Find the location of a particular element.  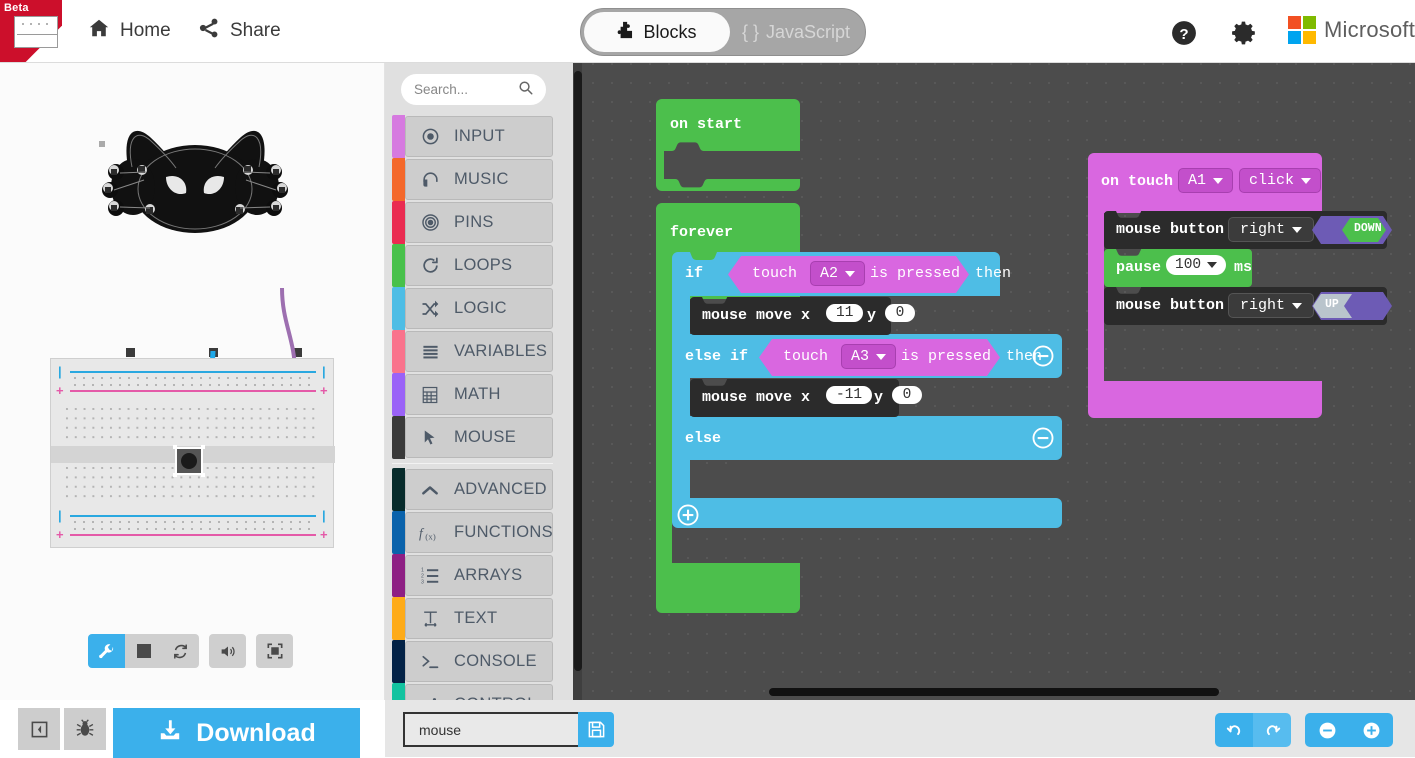

mouse-move-y-field-1: 0 is located at coordinates (900, 313).